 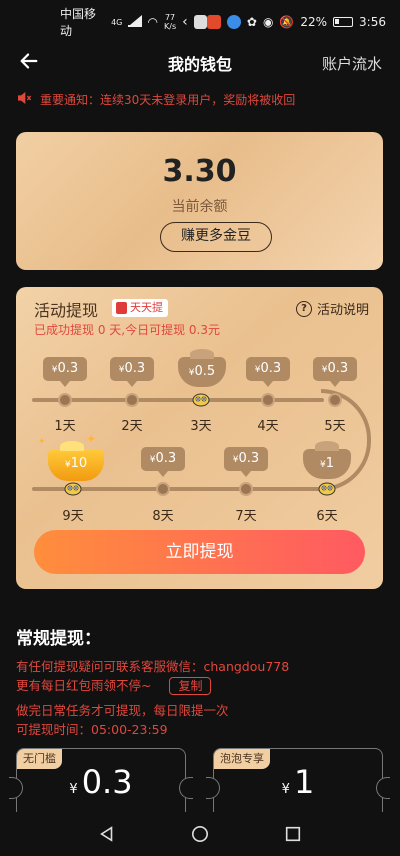 I want to click on day7-reward-bubble: ¥0.3, so click(x=246, y=462).